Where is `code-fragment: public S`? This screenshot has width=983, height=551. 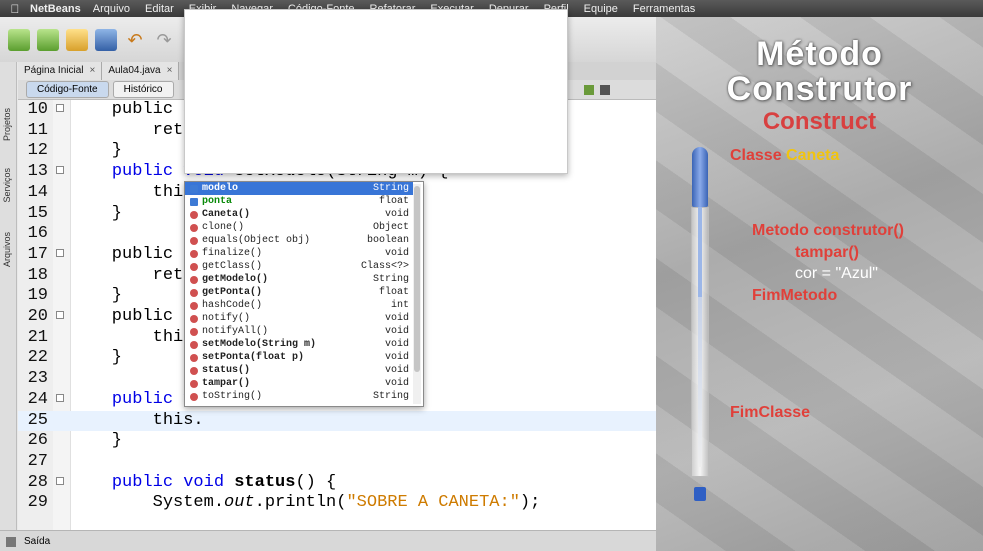
code-fragment: public S is located at coordinates (132, 109).